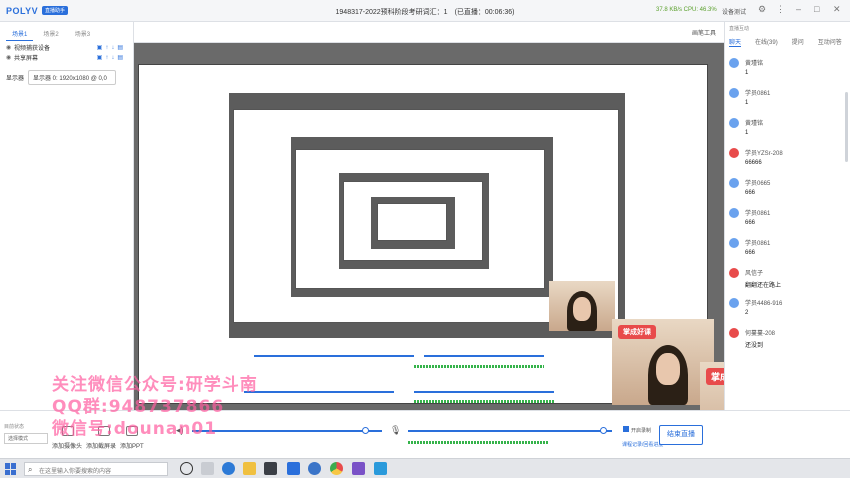  What do you see at coordinates (334, 356) in the screenshot?
I see `mic-volume-bar` at bounding box center [334, 356].